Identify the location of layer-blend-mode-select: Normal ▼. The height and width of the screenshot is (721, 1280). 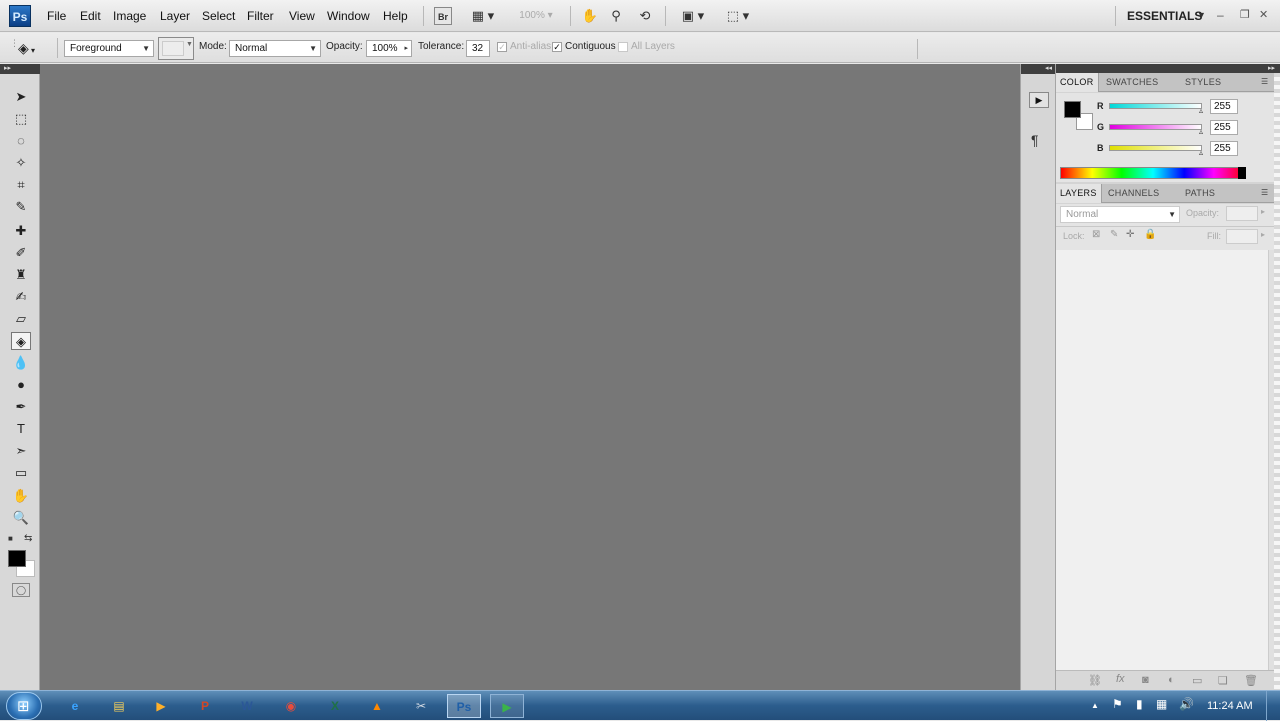
(1120, 214).